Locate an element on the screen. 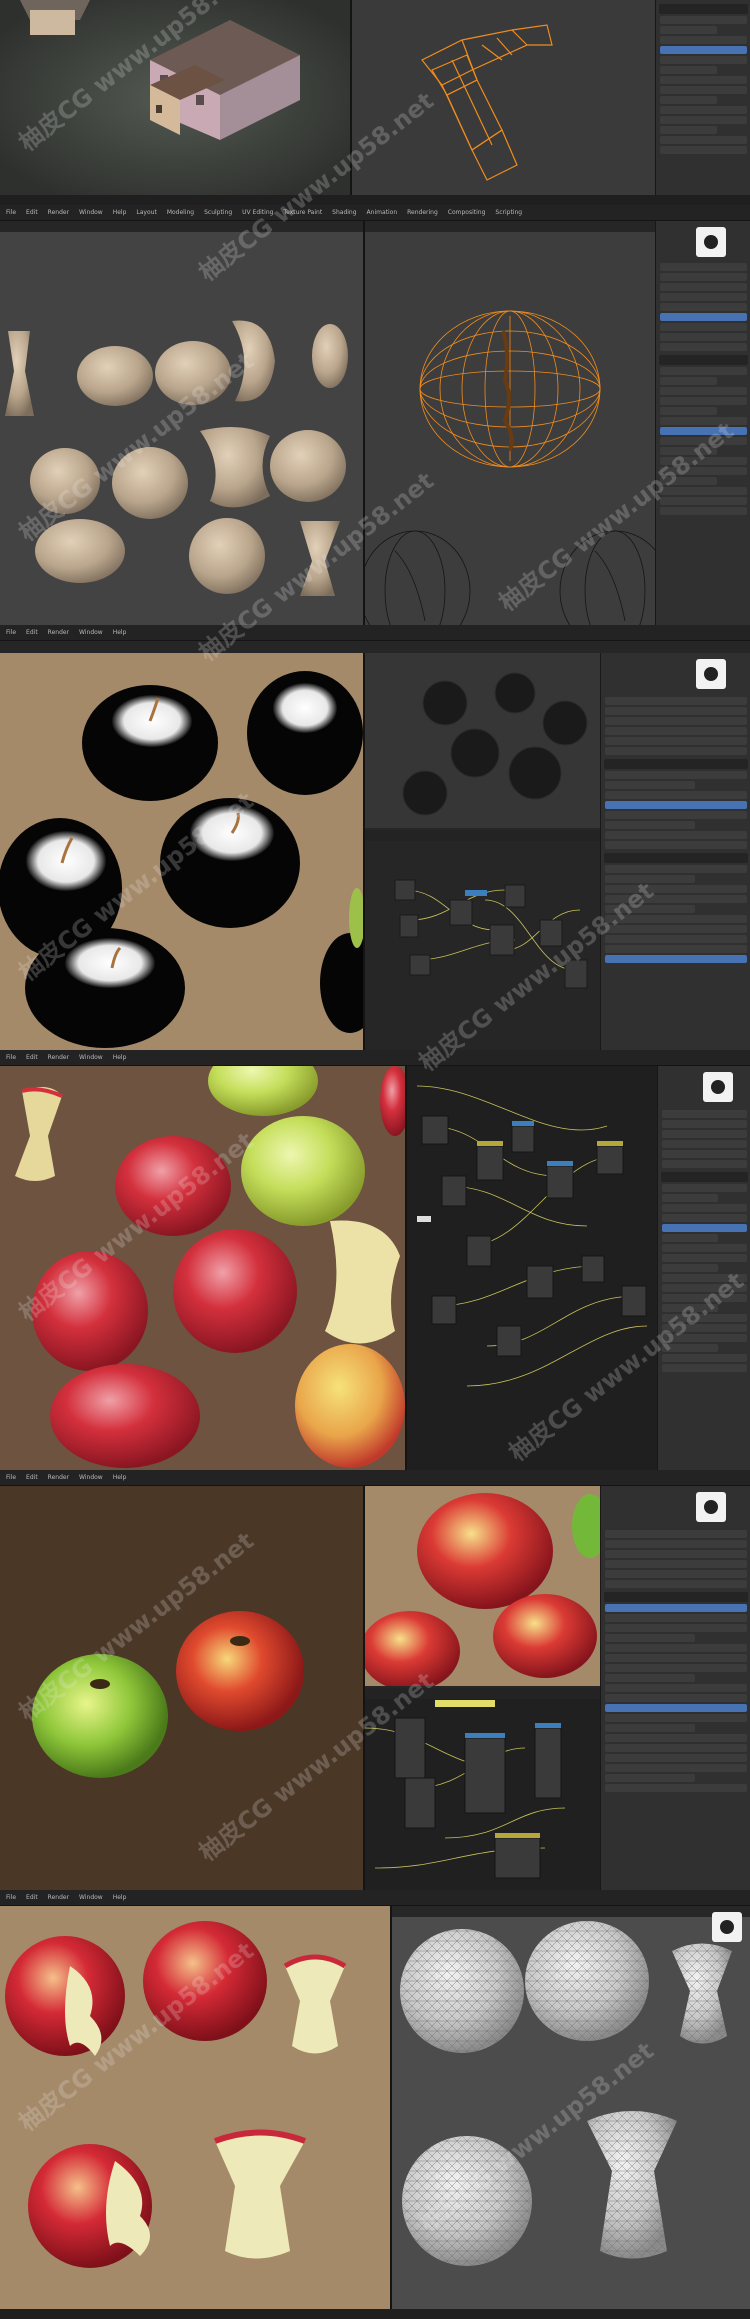 Image resolution: width=750 pixels, height=2319 pixels. viewport-sculpt-apples is located at coordinates (181, 423).